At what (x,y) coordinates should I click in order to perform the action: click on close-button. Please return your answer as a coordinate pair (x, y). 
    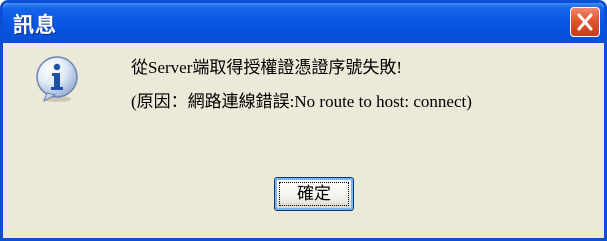
    Looking at the image, I should click on (585, 22).